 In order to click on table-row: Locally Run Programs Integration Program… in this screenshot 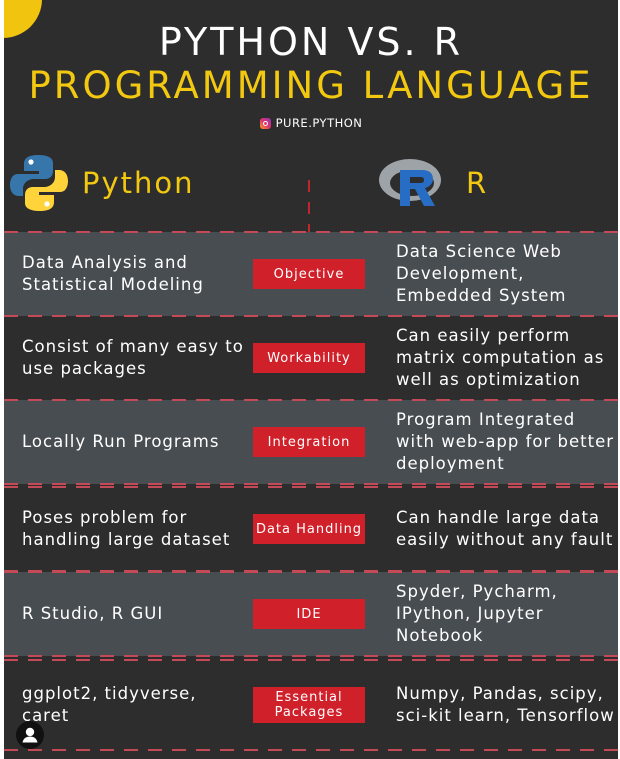, I will do `click(311, 442)`.